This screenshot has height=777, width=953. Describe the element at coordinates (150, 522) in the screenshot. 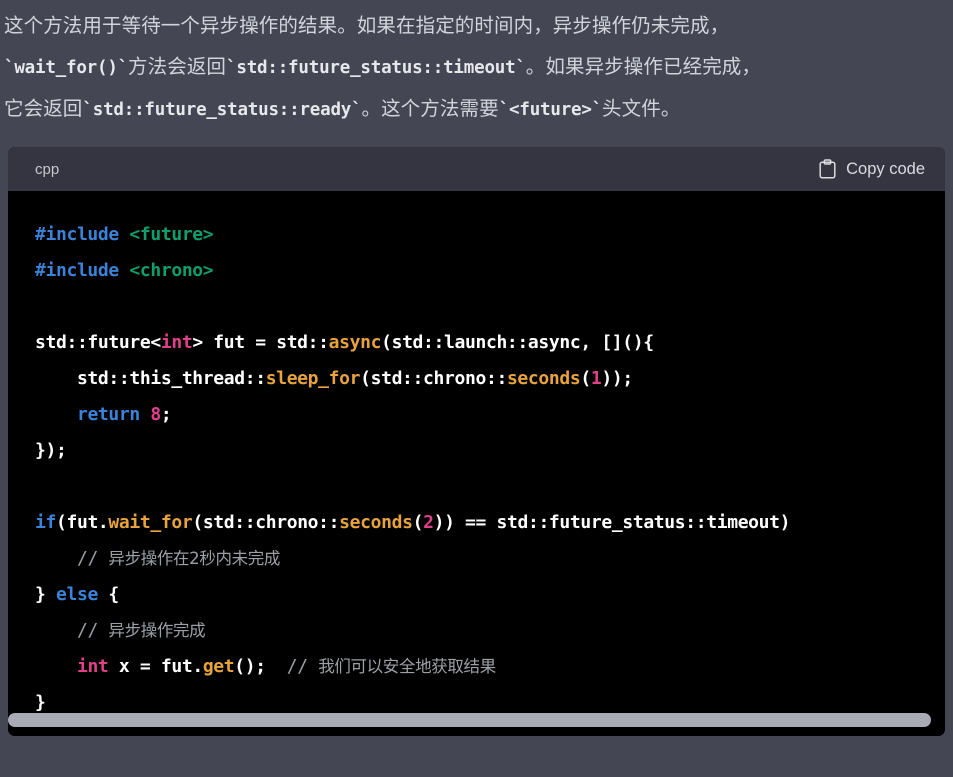

I see `code-token-fn: wait_for` at that location.